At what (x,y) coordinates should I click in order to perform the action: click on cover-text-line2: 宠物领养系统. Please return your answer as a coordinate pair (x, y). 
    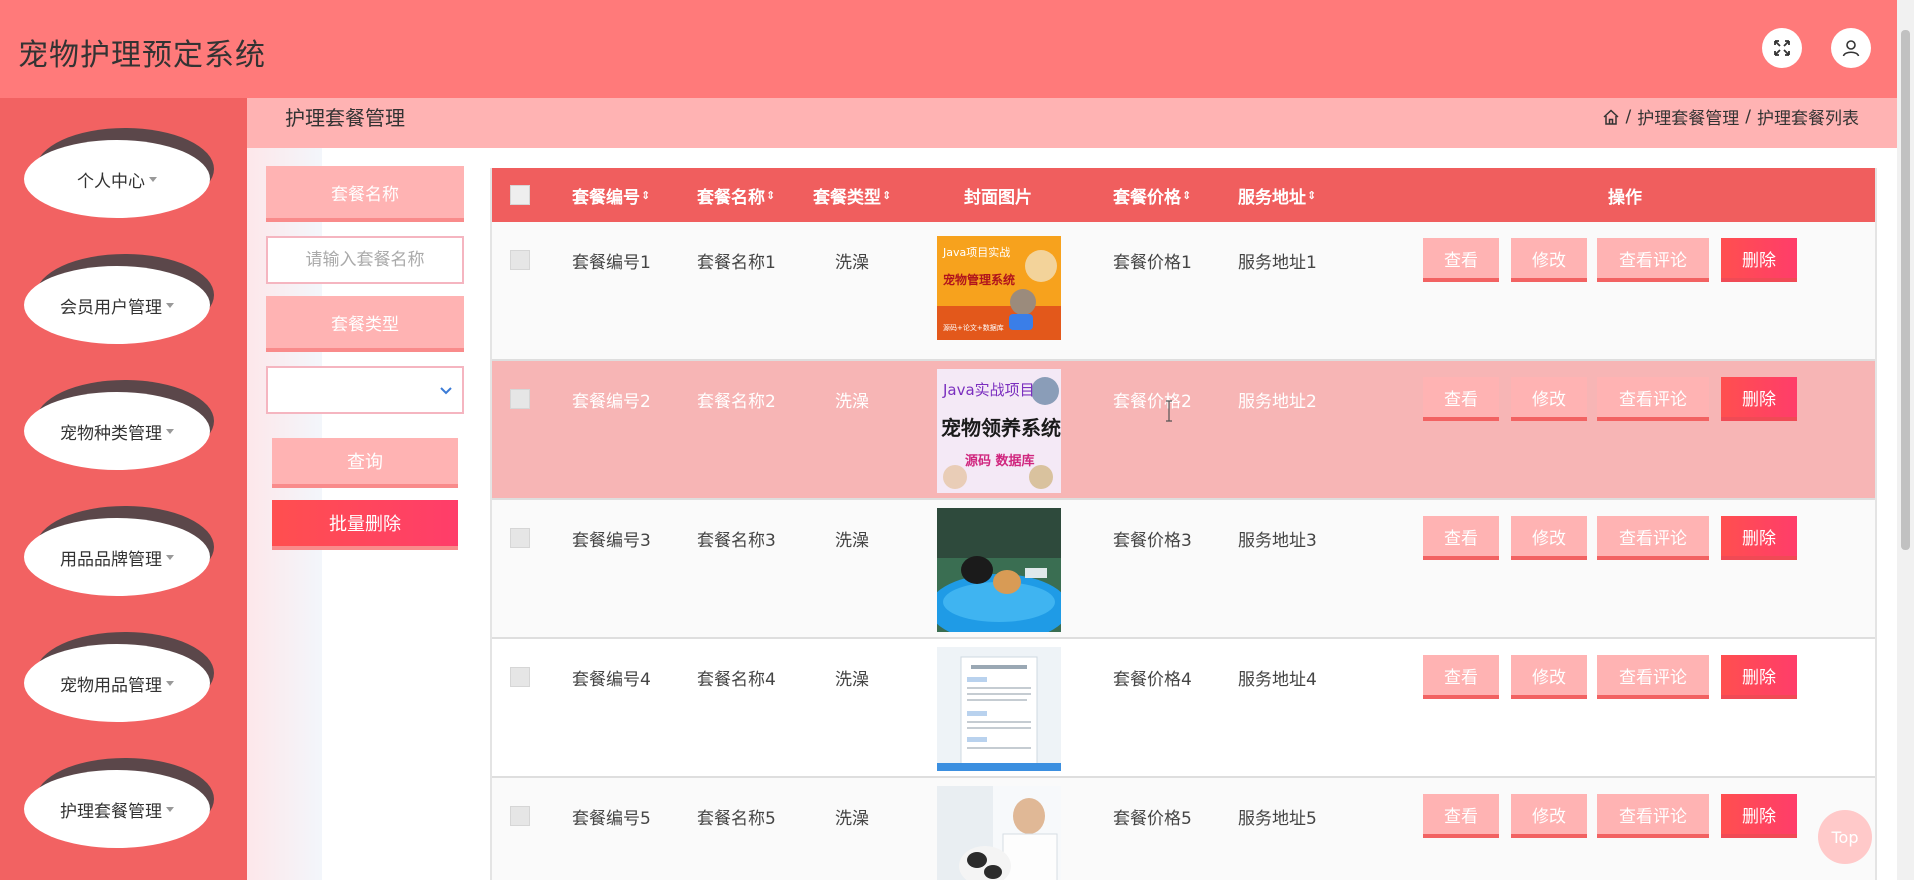
    Looking at the image, I should click on (1001, 428).